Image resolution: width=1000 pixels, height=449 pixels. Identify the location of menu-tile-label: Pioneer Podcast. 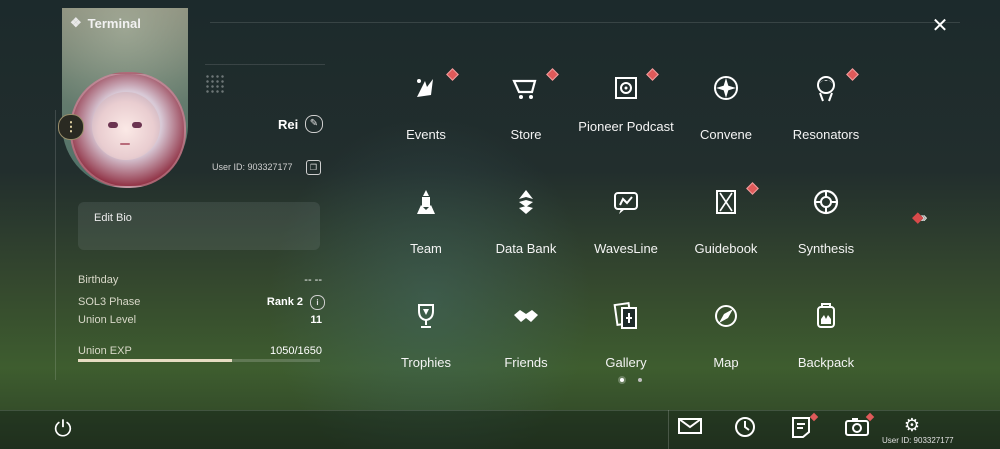
(626, 126).